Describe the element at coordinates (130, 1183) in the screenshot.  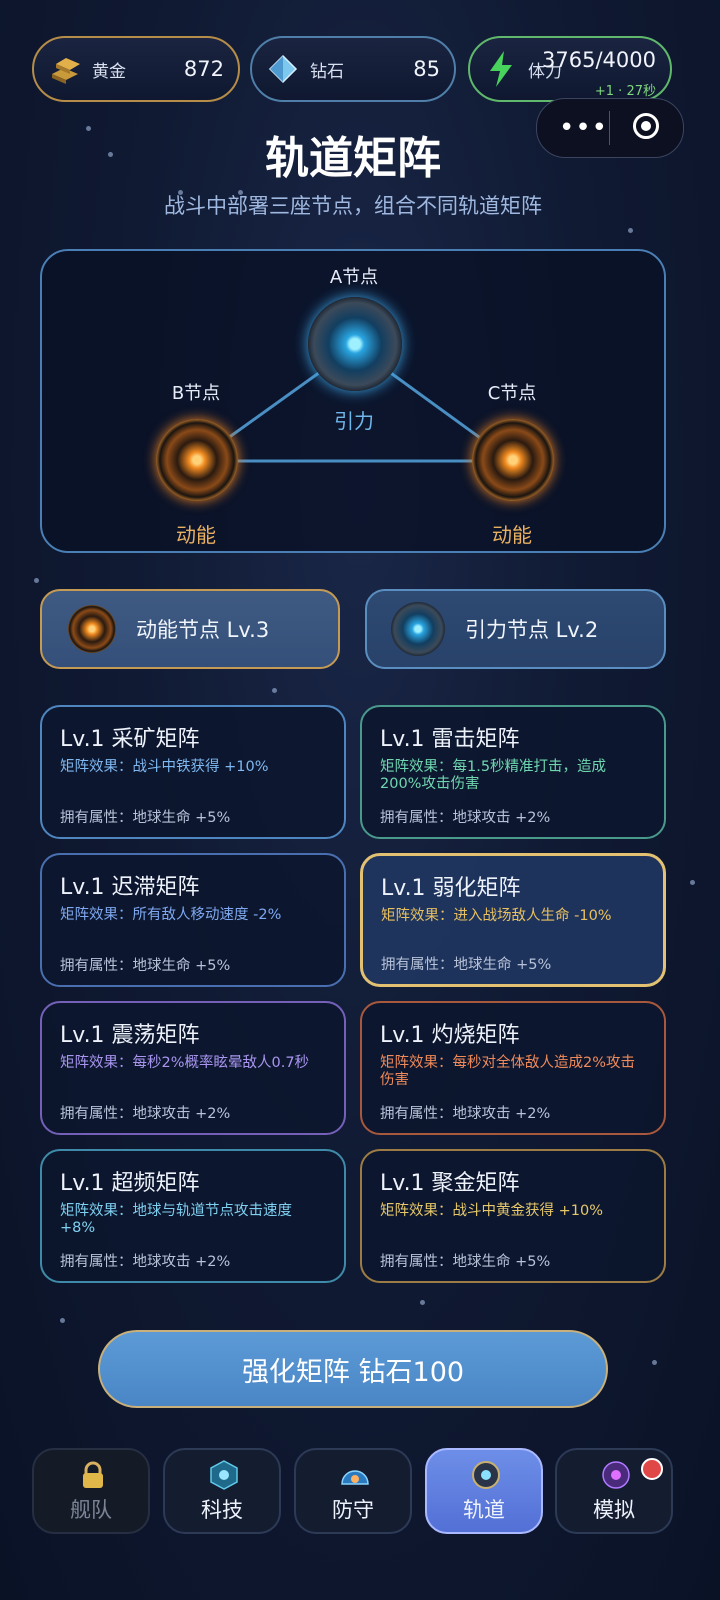
I see `card-title: Lv.1 超频矩阵` at that location.